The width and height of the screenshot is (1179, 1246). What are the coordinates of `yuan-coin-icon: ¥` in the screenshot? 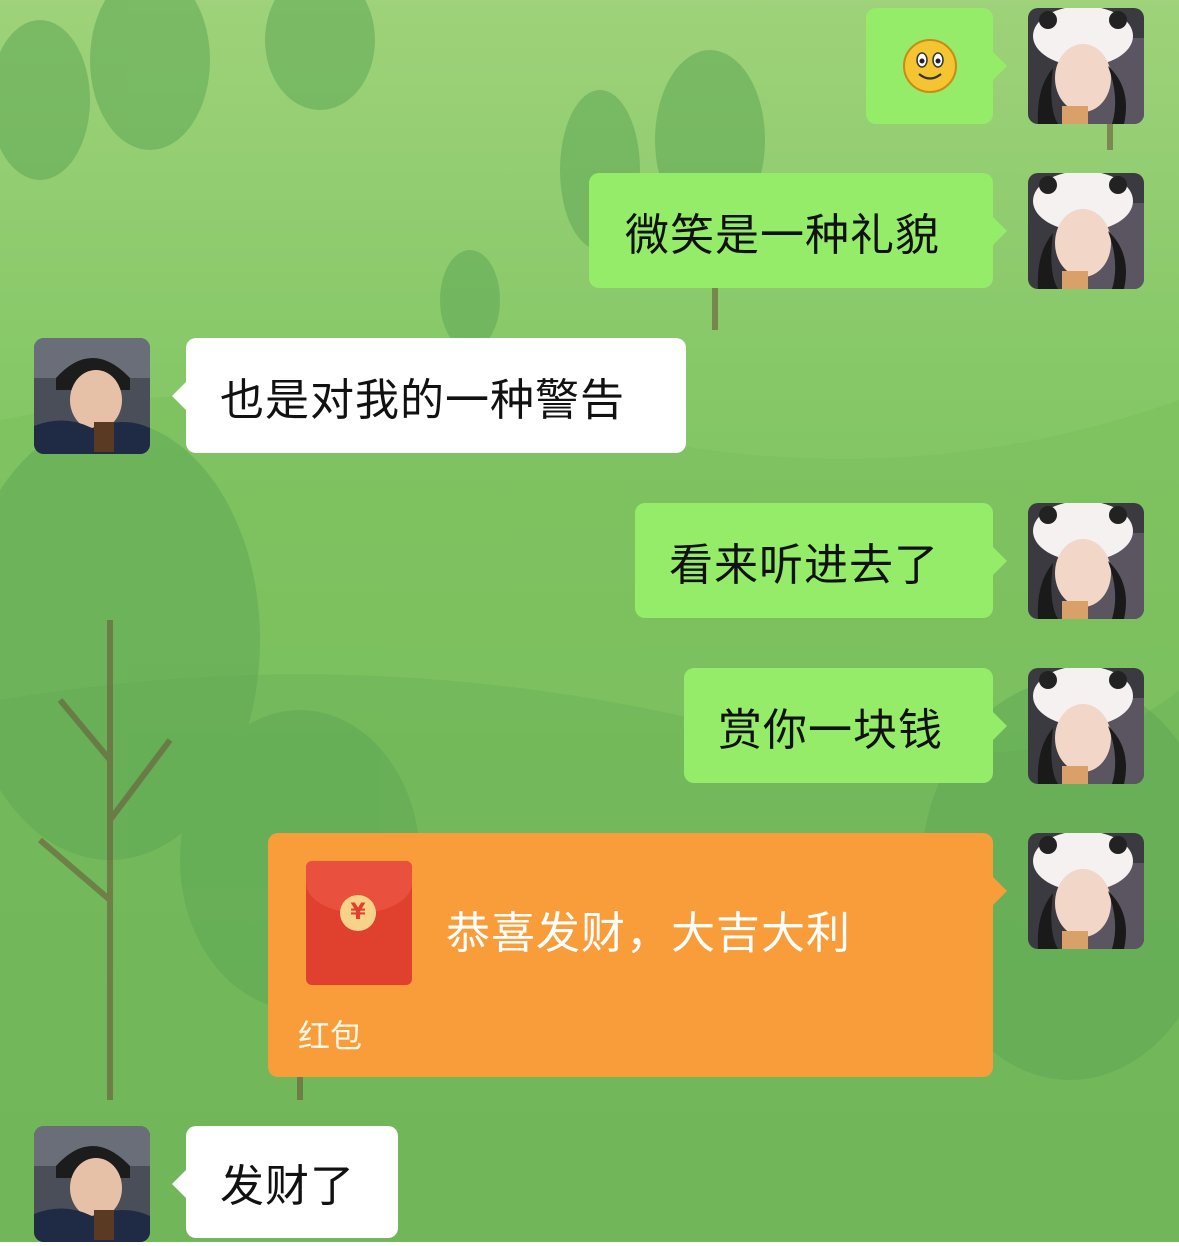 It's located at (358, 913).